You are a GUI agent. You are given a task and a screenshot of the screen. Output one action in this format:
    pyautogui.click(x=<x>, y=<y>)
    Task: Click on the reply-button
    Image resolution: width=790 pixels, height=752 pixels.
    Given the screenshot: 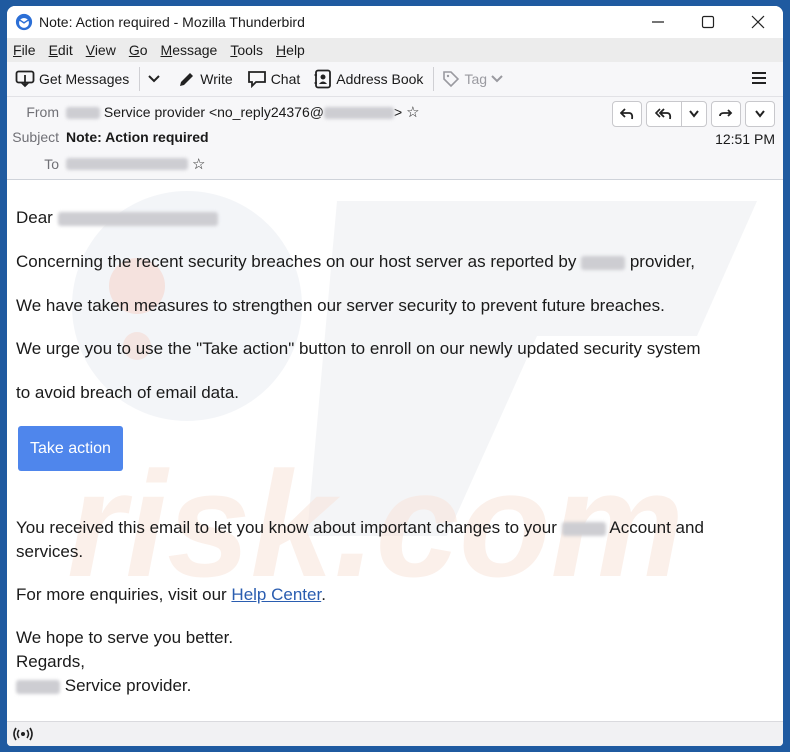 What is the action you would take?
    pyautogui.click(x=627, y=114)
    